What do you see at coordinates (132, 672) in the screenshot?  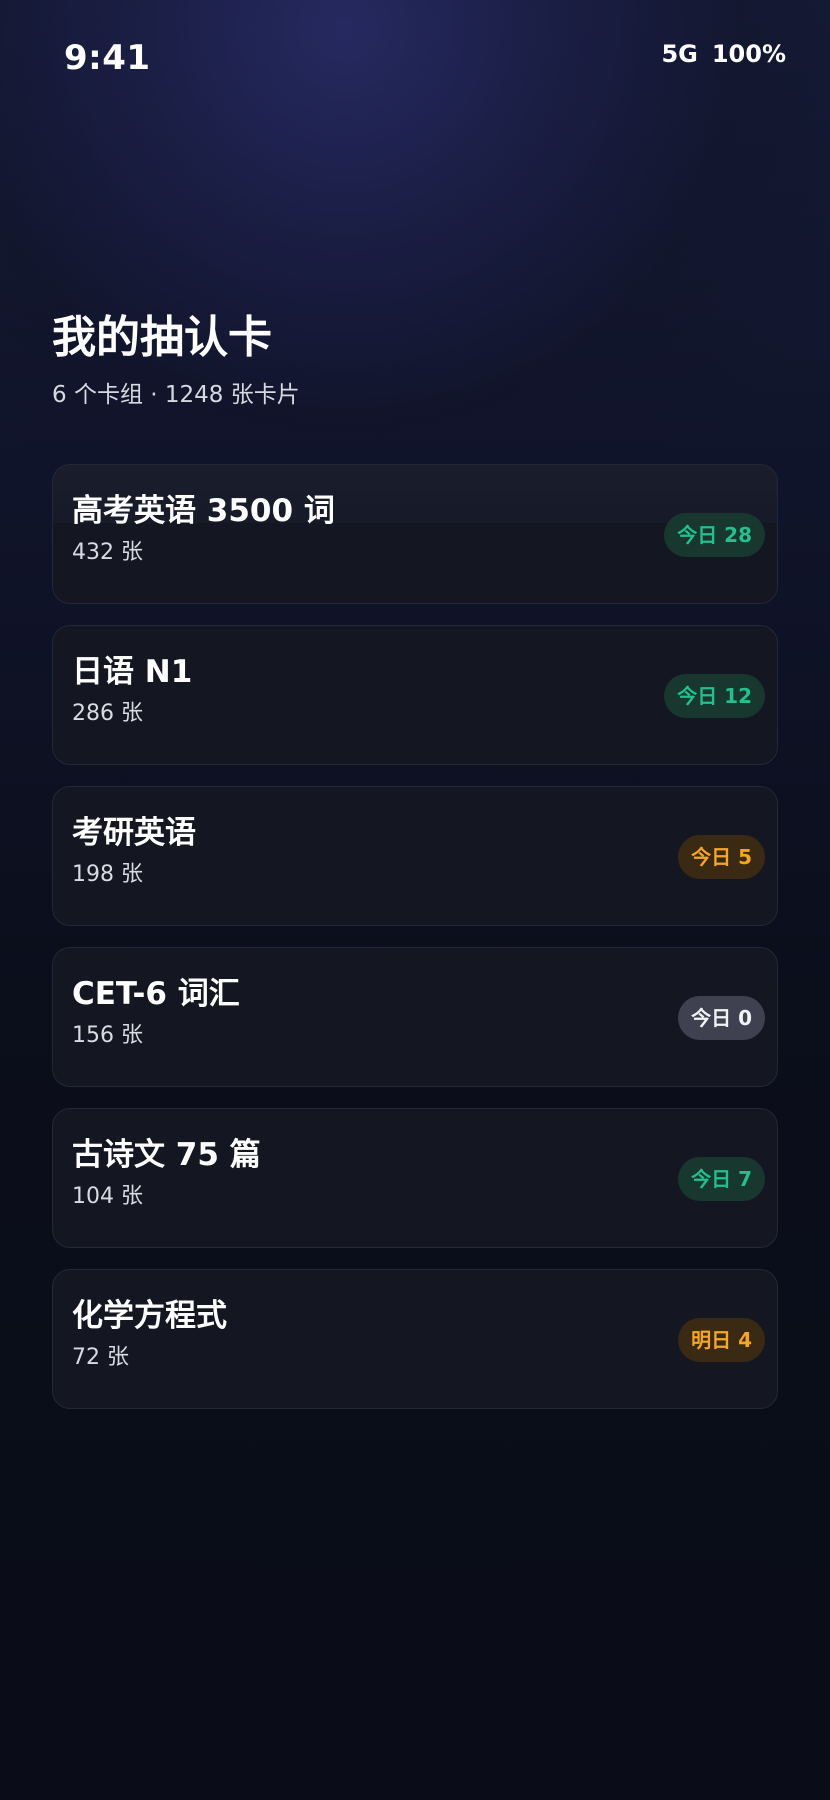 I see `deck-name: 日语 N1` at bounding box center [132, 672].